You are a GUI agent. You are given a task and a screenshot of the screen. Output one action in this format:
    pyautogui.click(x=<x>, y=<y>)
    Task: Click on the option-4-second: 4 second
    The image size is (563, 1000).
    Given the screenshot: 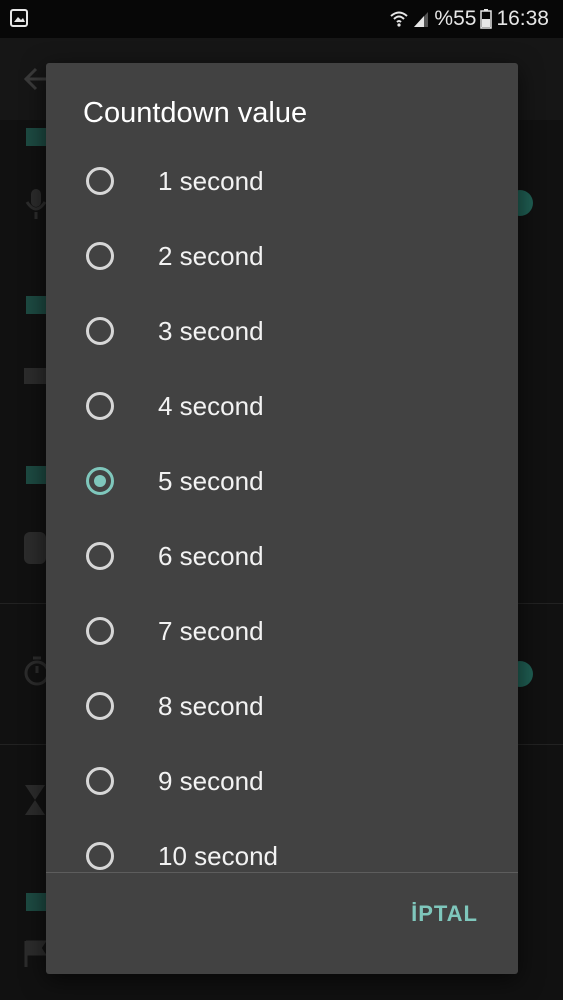 What is the action you would take?
    pyautogui.click(x=282, y=408)
    